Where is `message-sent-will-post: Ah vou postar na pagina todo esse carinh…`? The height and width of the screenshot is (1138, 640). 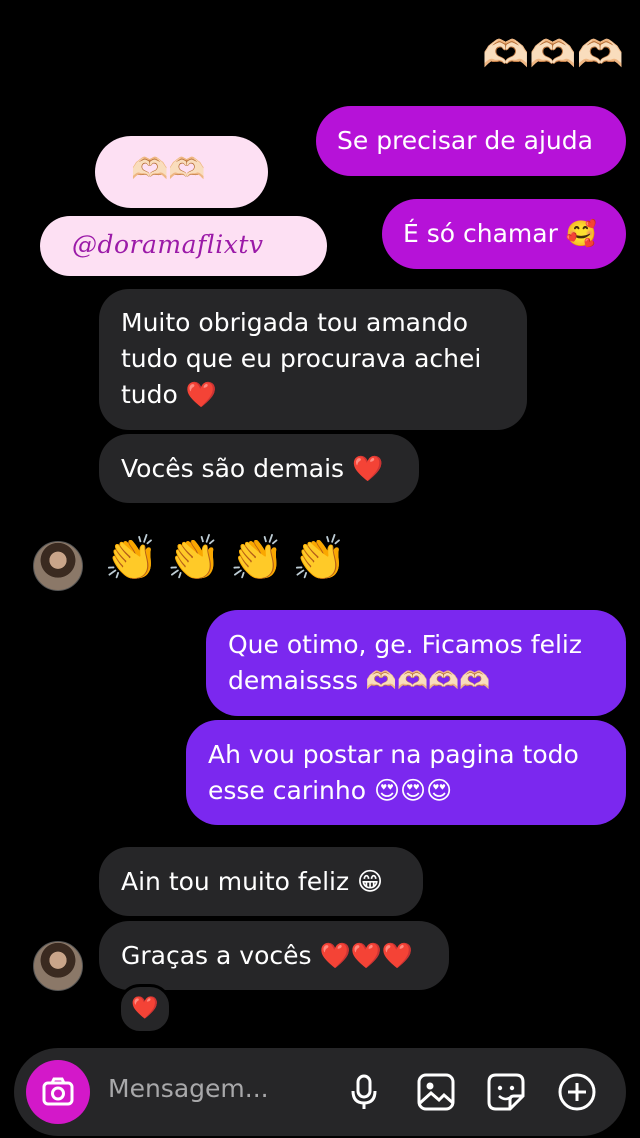
message-sent-will-post: Ah vou postar na pagina todo esse carinh… is located at coordinates (406, 772).